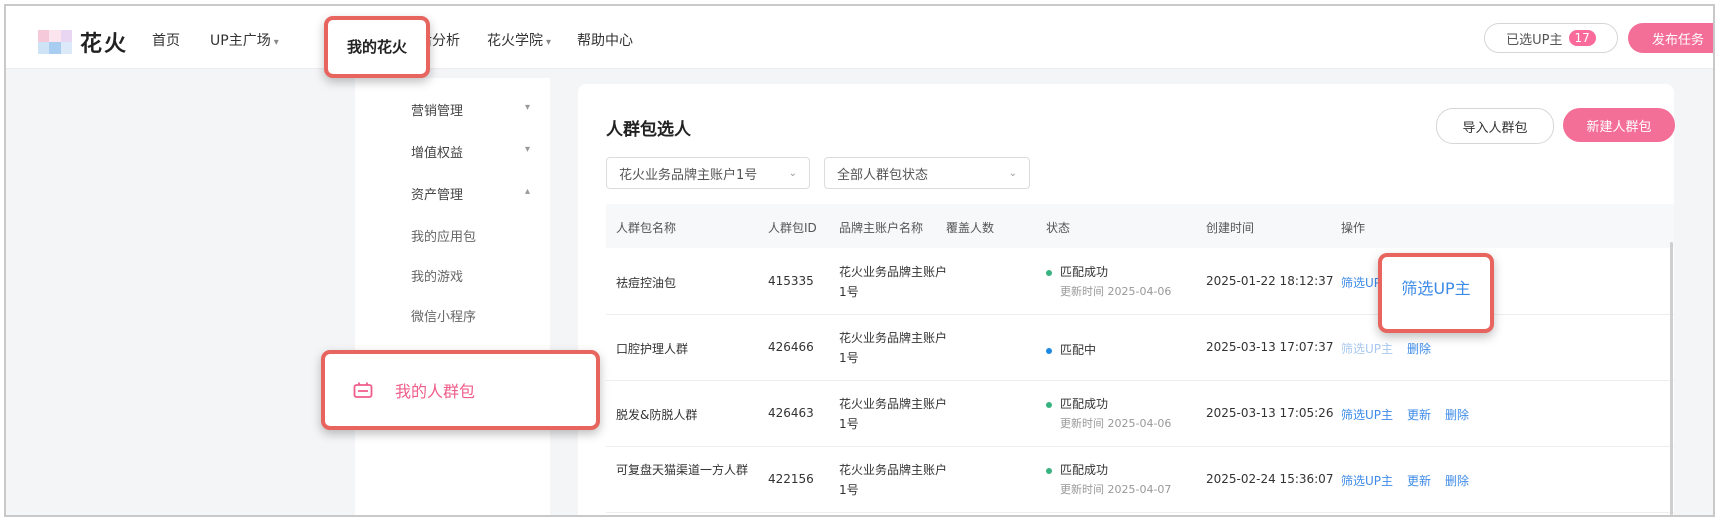 Image resolution: width=1721 pixels, height=523 pixels. What do you see at coordinates (883, 175) in the screenshot?
I see `status-select-value: 全部人群包状态` at bounding box center [883, 175].